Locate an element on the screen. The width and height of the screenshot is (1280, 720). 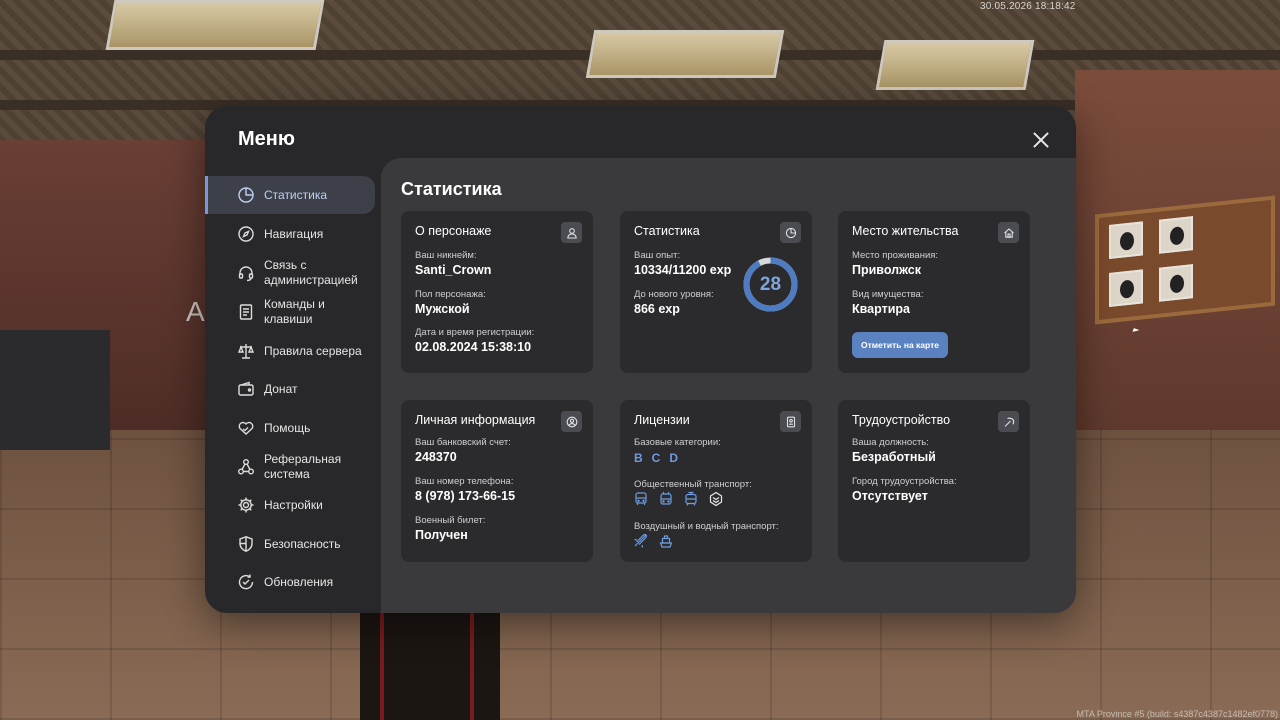
background-letter: A is located at coordinates (195, 311).